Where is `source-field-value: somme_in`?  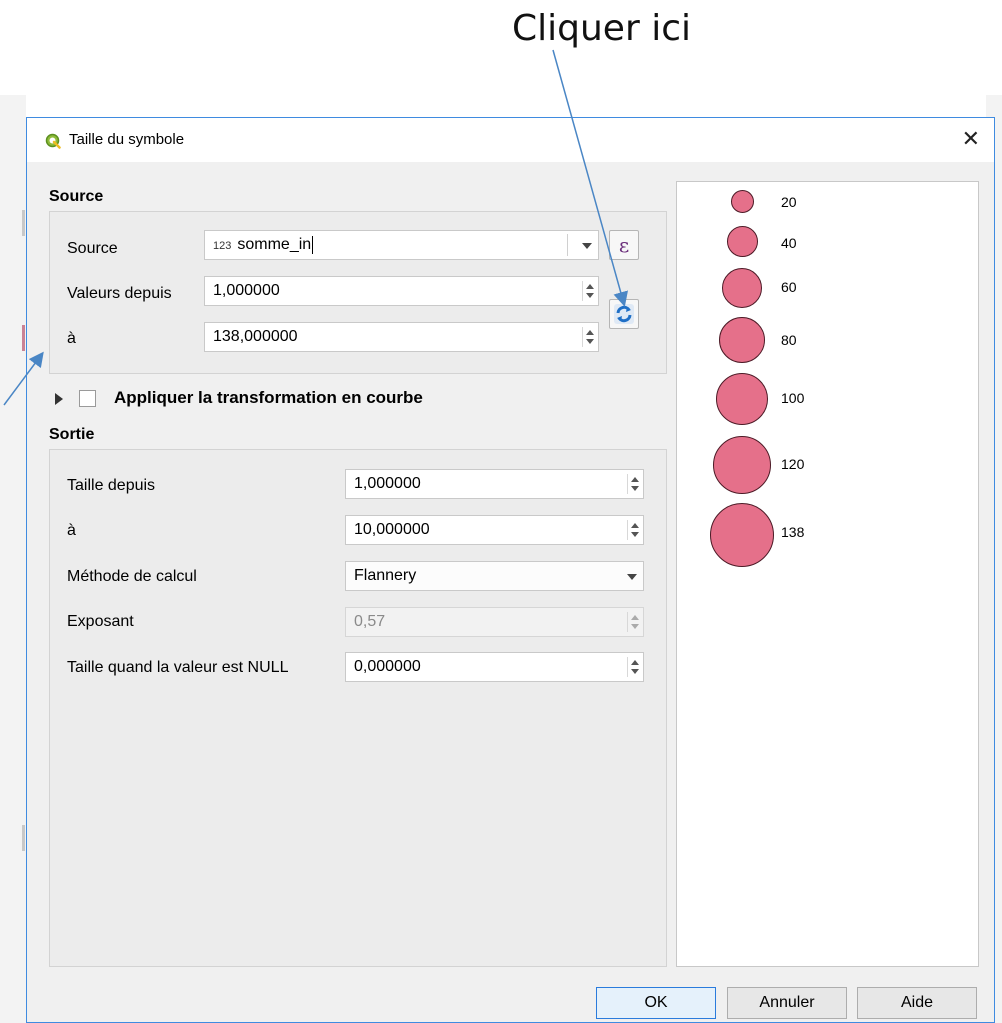 source-field-value: somme_in is located at coordinates (274, 244).